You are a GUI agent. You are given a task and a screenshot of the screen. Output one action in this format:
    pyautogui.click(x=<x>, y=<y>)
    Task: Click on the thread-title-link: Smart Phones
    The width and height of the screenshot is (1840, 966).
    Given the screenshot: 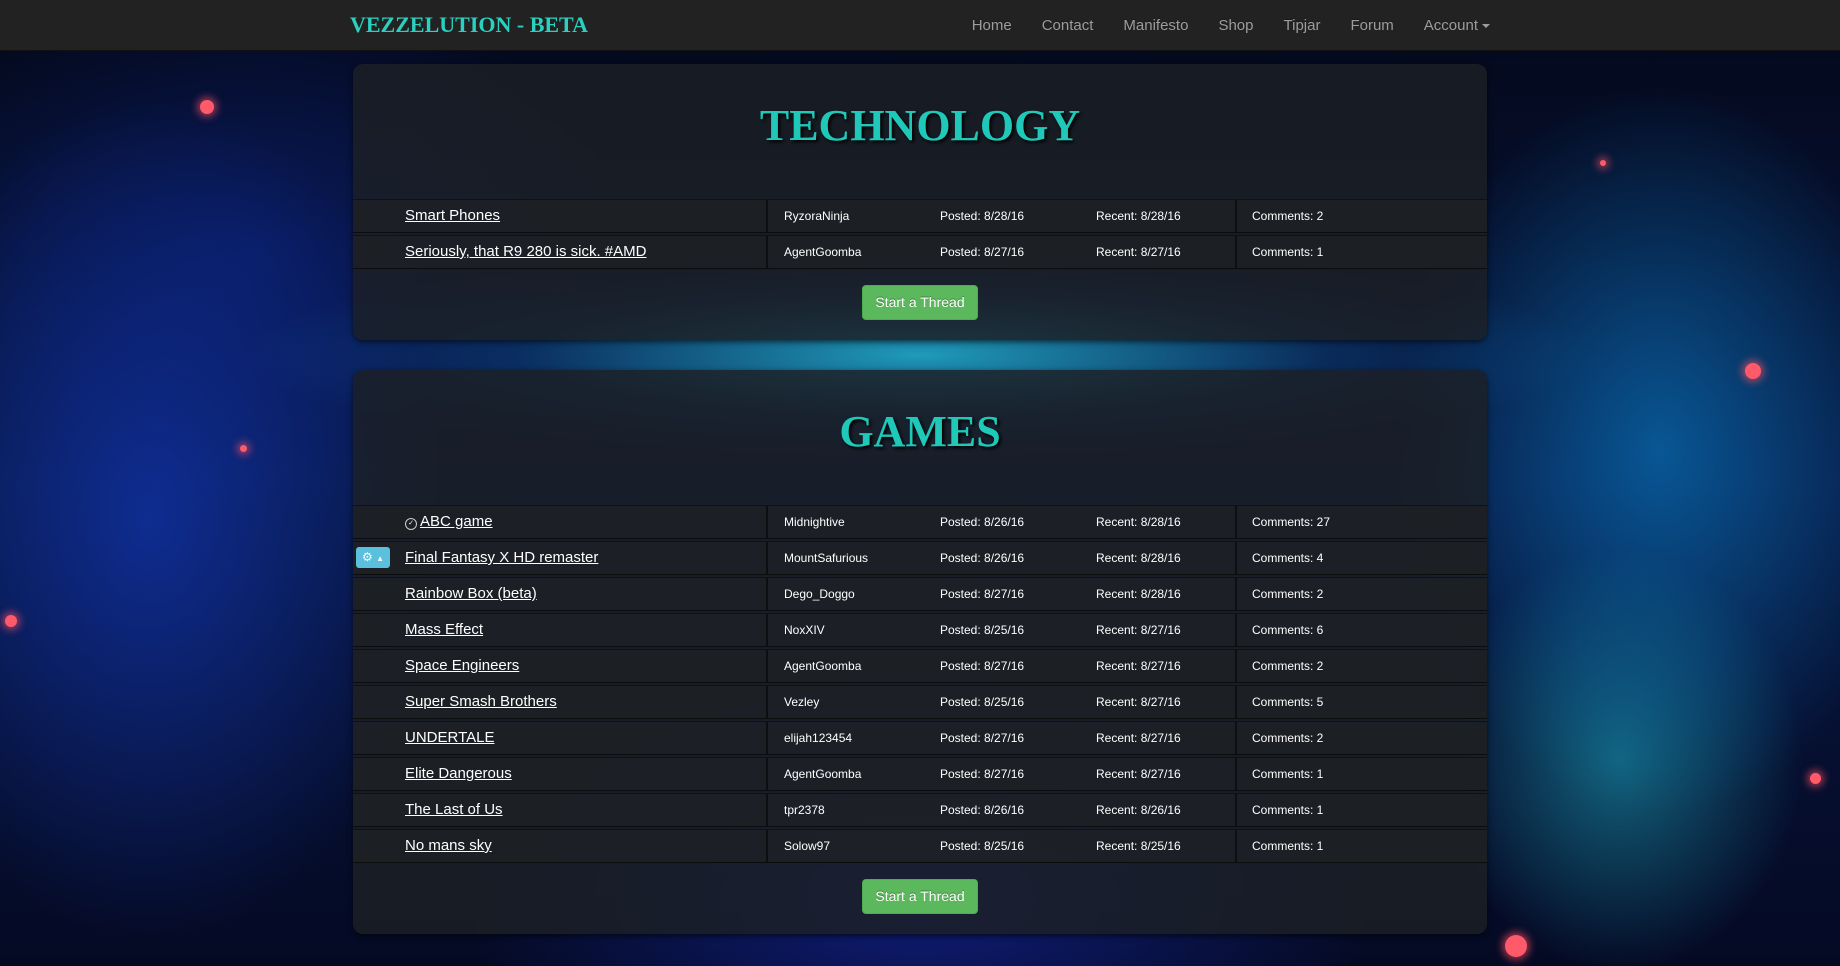 What is the action you would take?
    pyautogui.click(x=452, y=216)
    